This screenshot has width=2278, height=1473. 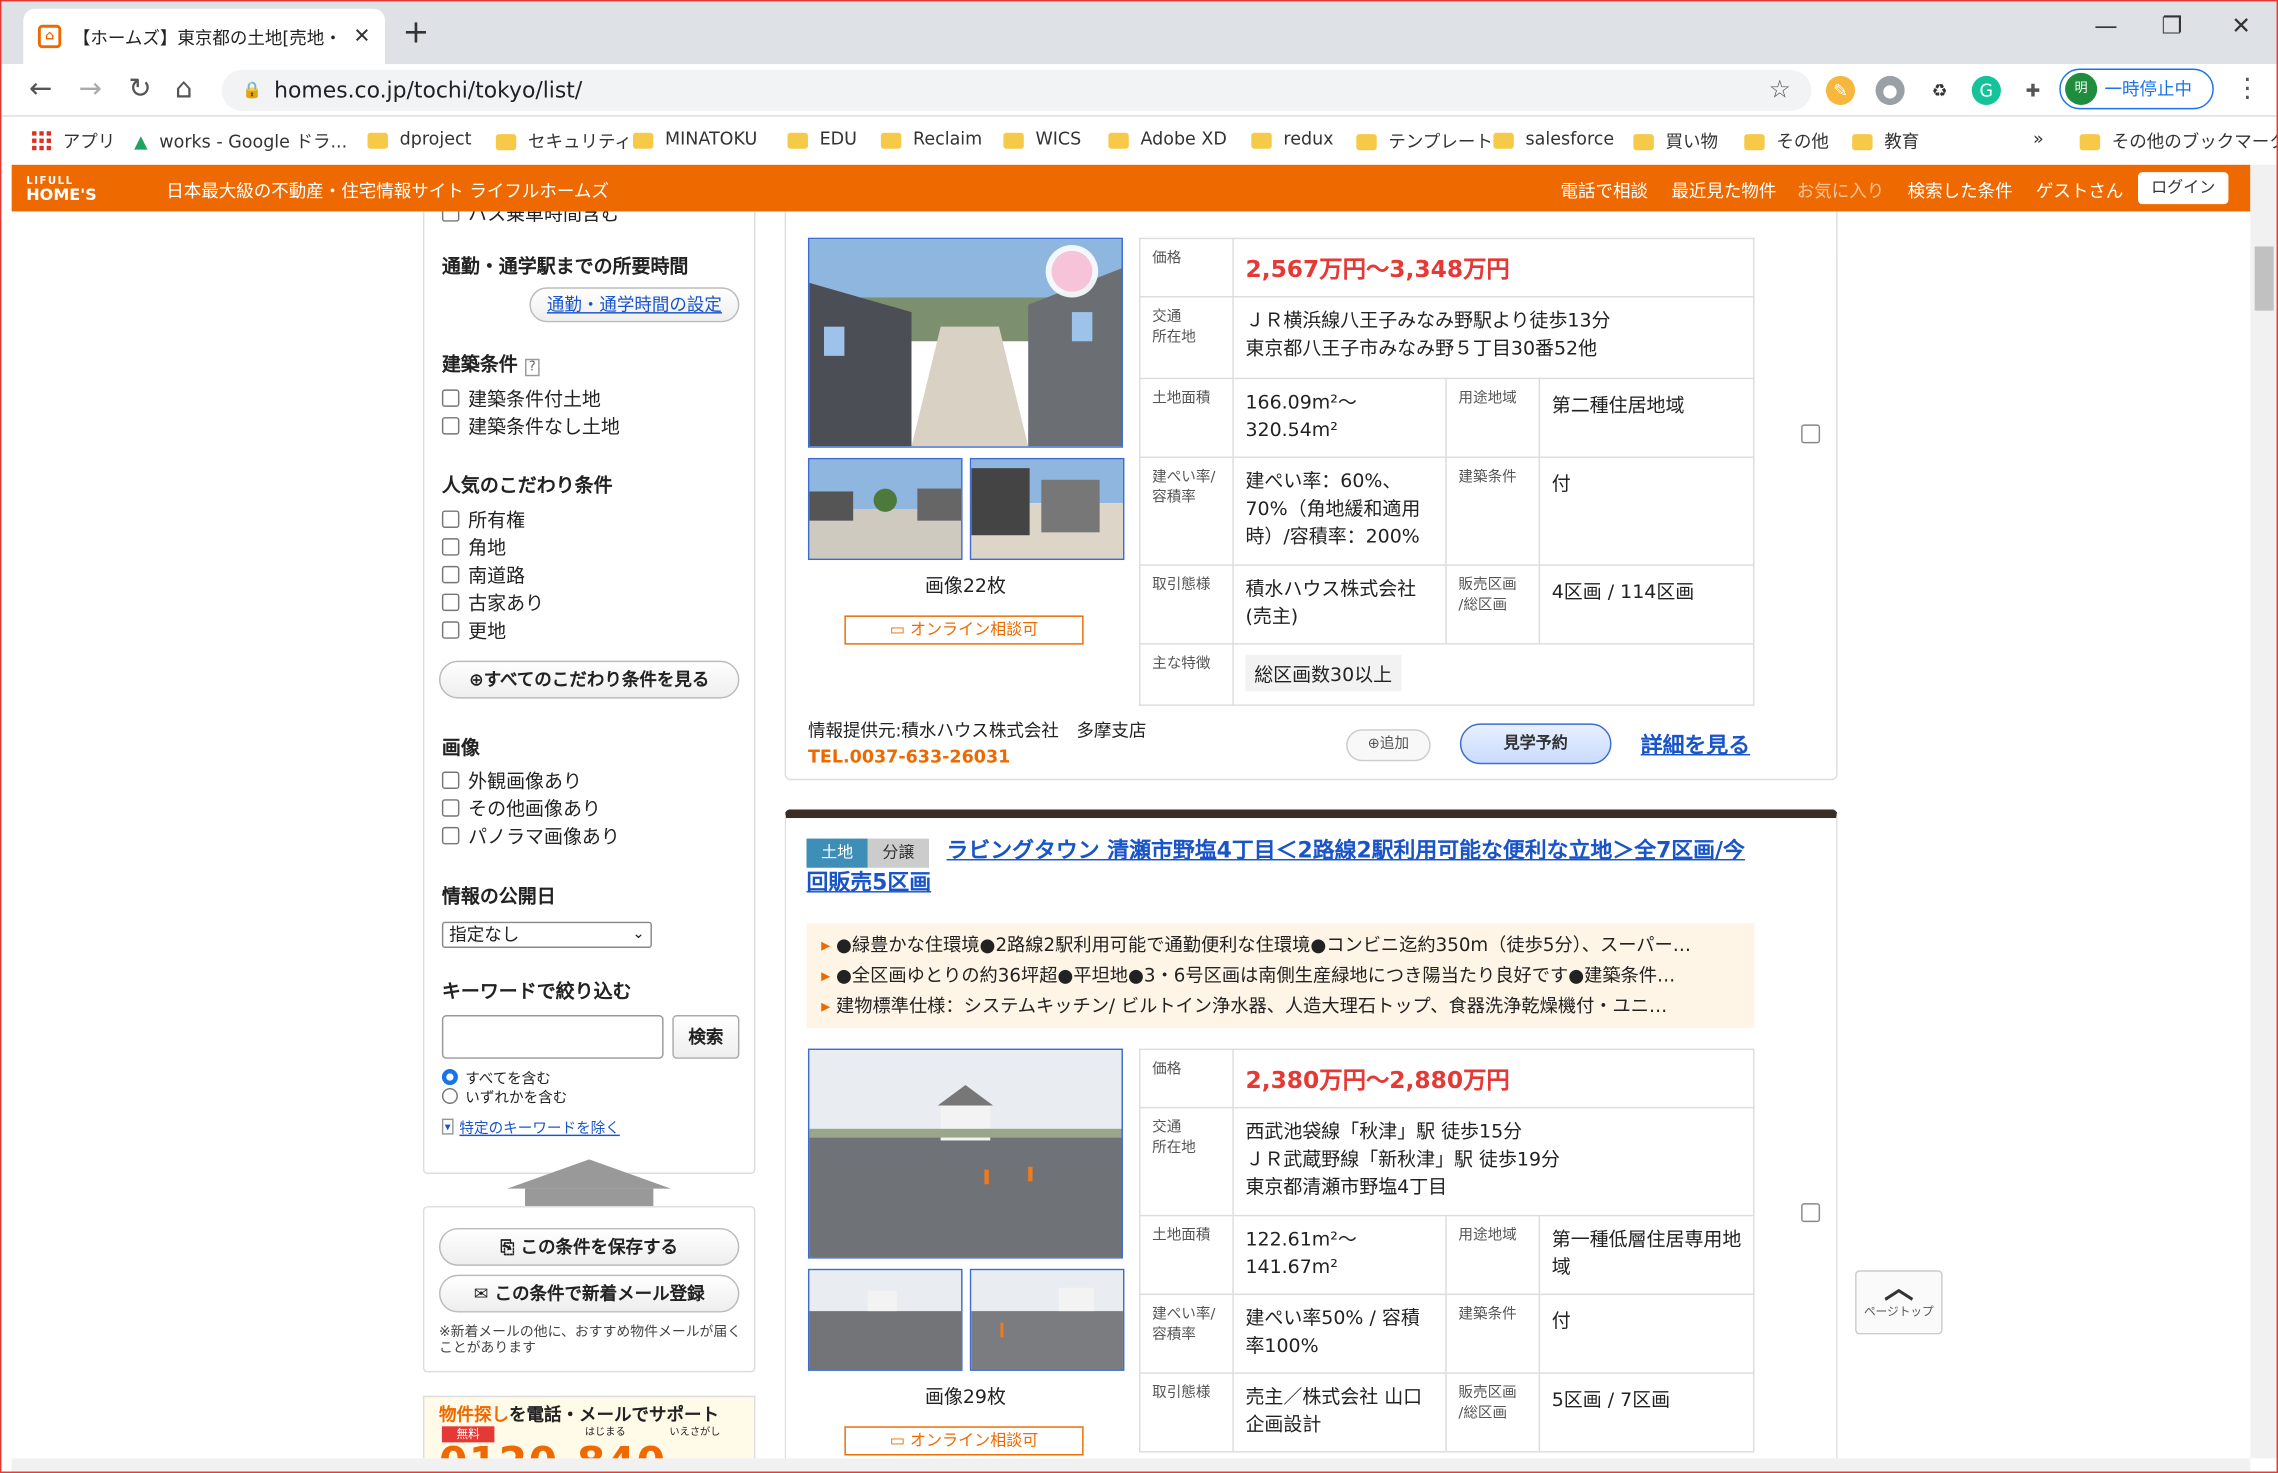 I want to click on other-bookmarks: その他のブックマーク, so click(x=2178, y=140).